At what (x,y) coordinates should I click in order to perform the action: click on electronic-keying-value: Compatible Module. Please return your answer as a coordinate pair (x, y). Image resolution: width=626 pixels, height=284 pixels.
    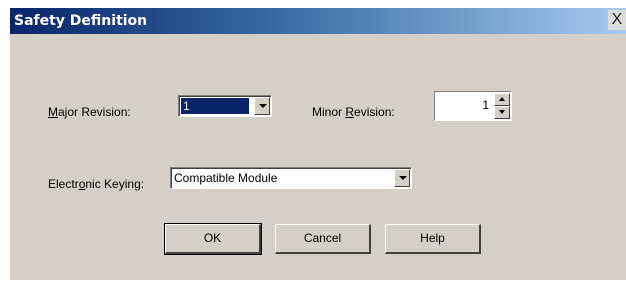
    Looking at the image, I should click on (226, 178).